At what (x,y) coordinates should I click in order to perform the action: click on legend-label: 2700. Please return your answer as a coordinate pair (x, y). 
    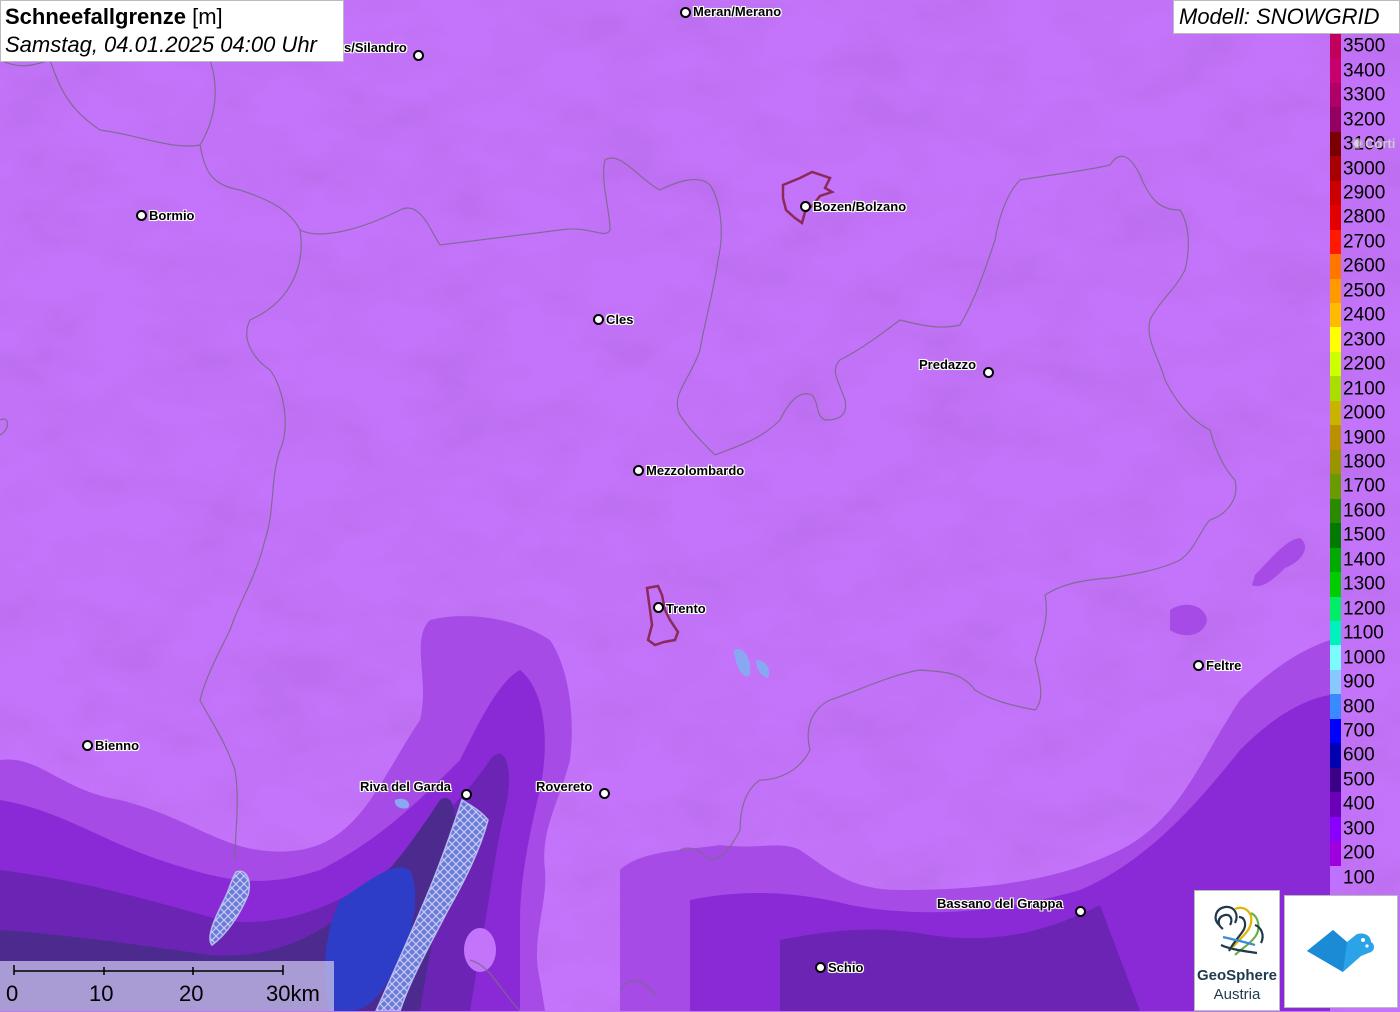
    Looking at the image, I should click on (1364, 242).